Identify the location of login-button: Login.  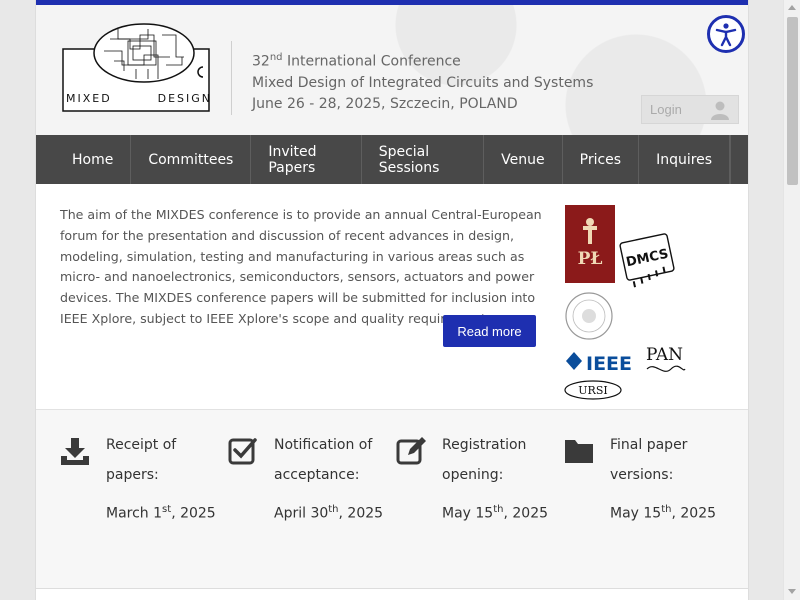
(690, 109).